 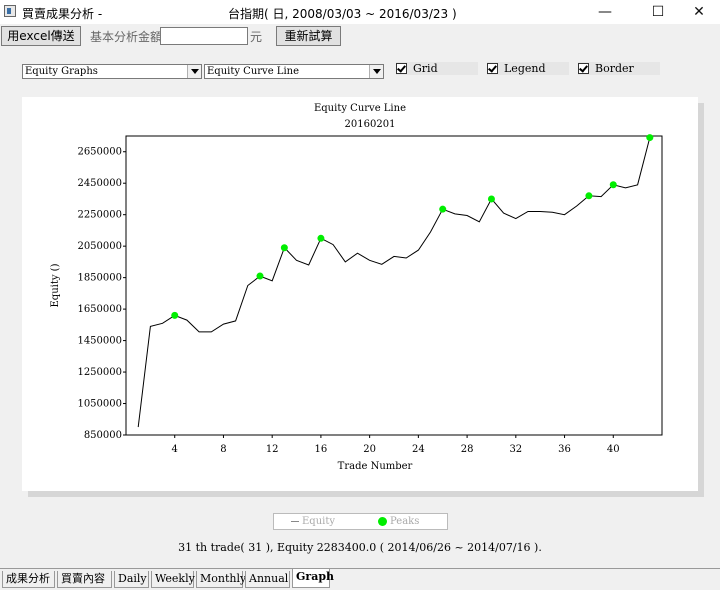 What do you see at coordinates (99, 404) in the screenshot?
I see `y-tick-label: 1050000` at bounding box center [99, 404].